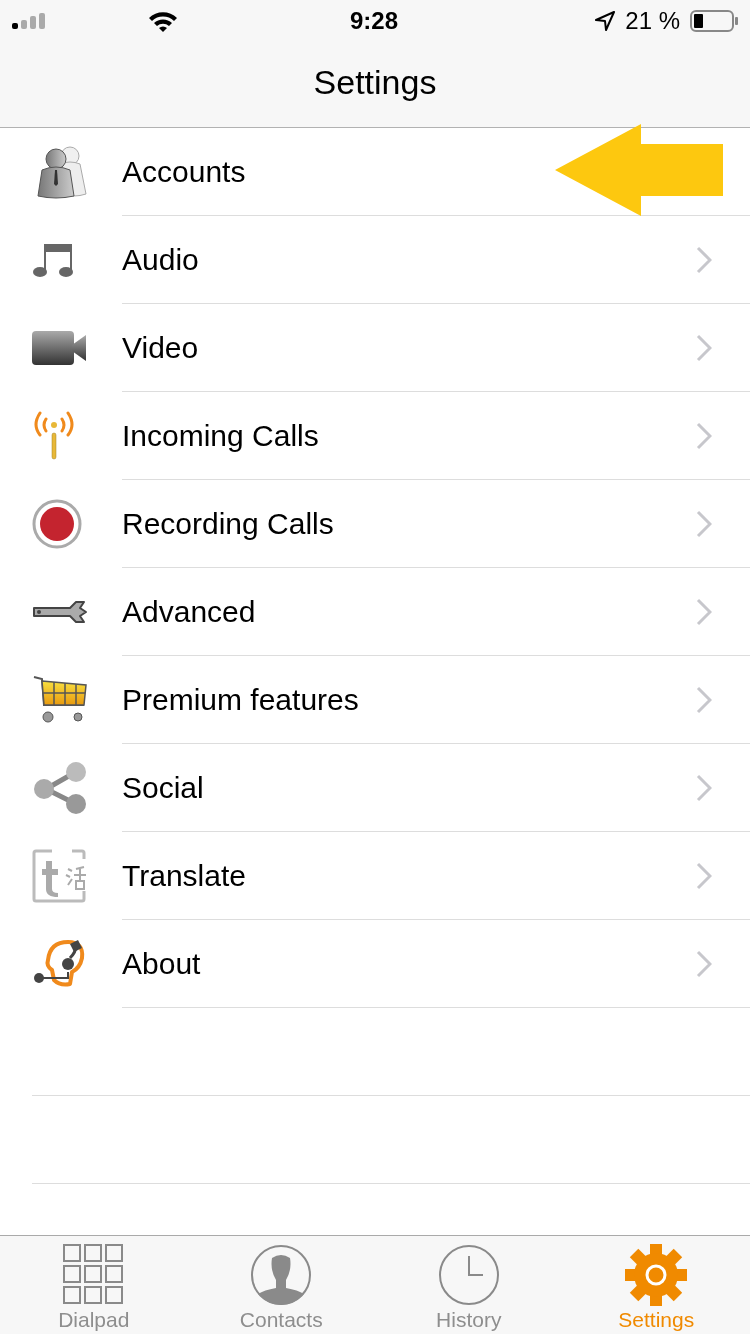 The height and width of the screenshot is (1334, 750). Describe the element at coordinates (54, 260) in the screenshot. I see `music-note-icon` at that location.